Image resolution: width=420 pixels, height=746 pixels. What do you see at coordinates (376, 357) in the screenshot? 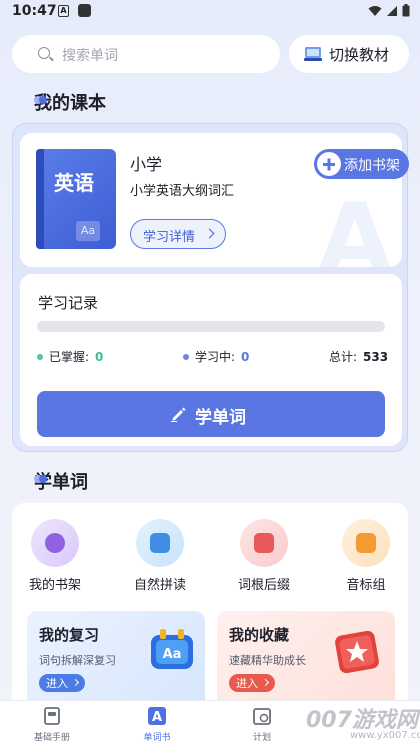
I see `total-count: 533` at bounding box center [376, 357].